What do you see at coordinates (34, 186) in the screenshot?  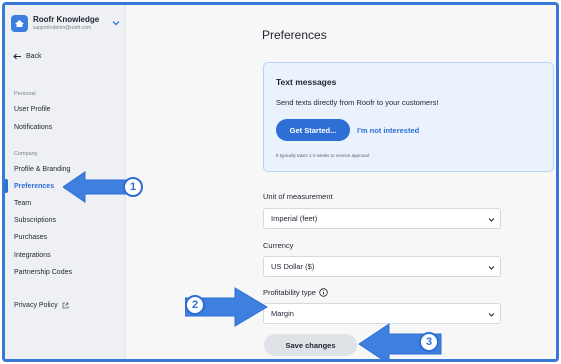 I see `sidebar-item-preferences: Preferences` at bounding box center [34, 186].